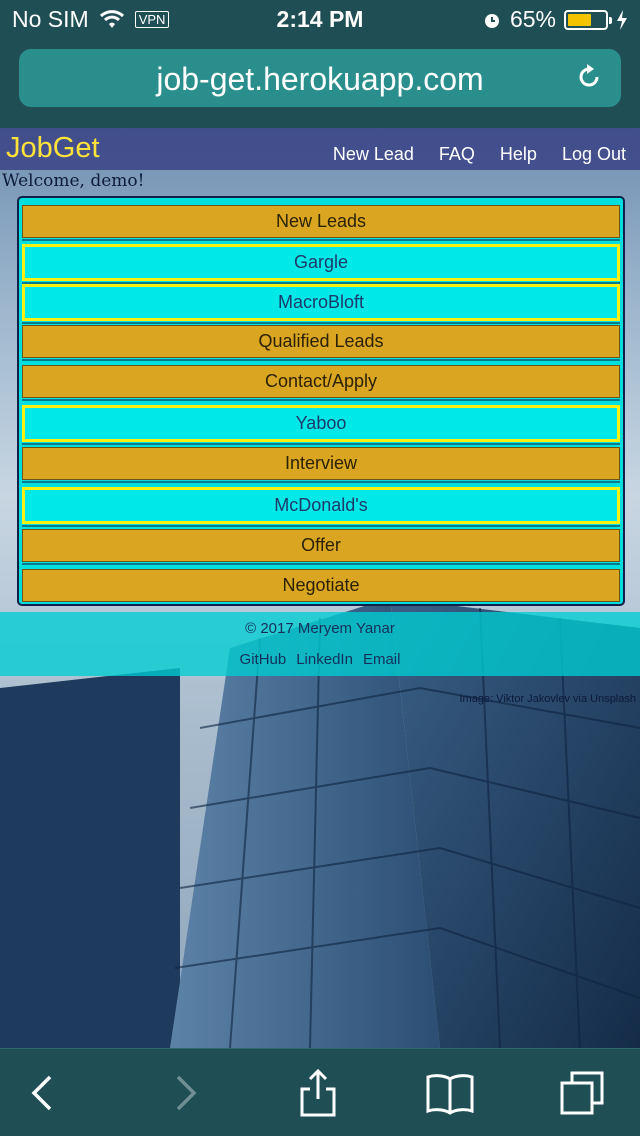  I want to click on charging-icon, so click(622, 19).